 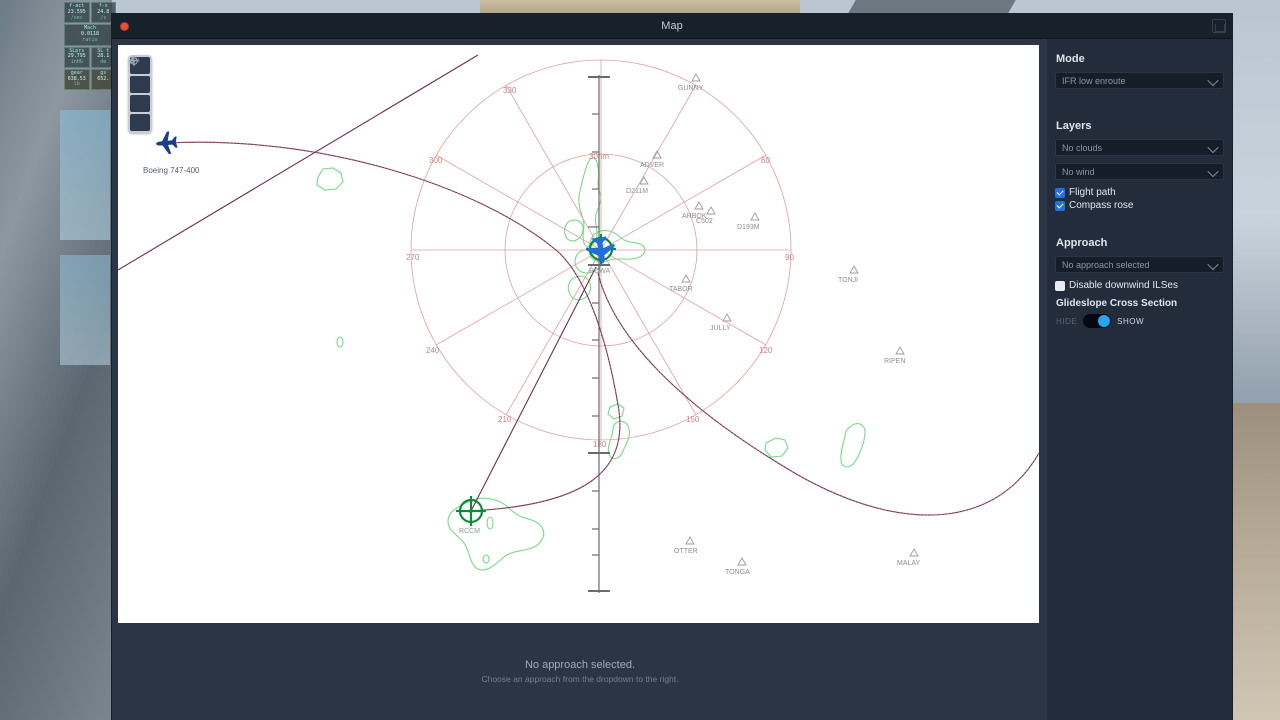 I want to click on layers-heading: Layers, so click(x=1074, y=126).